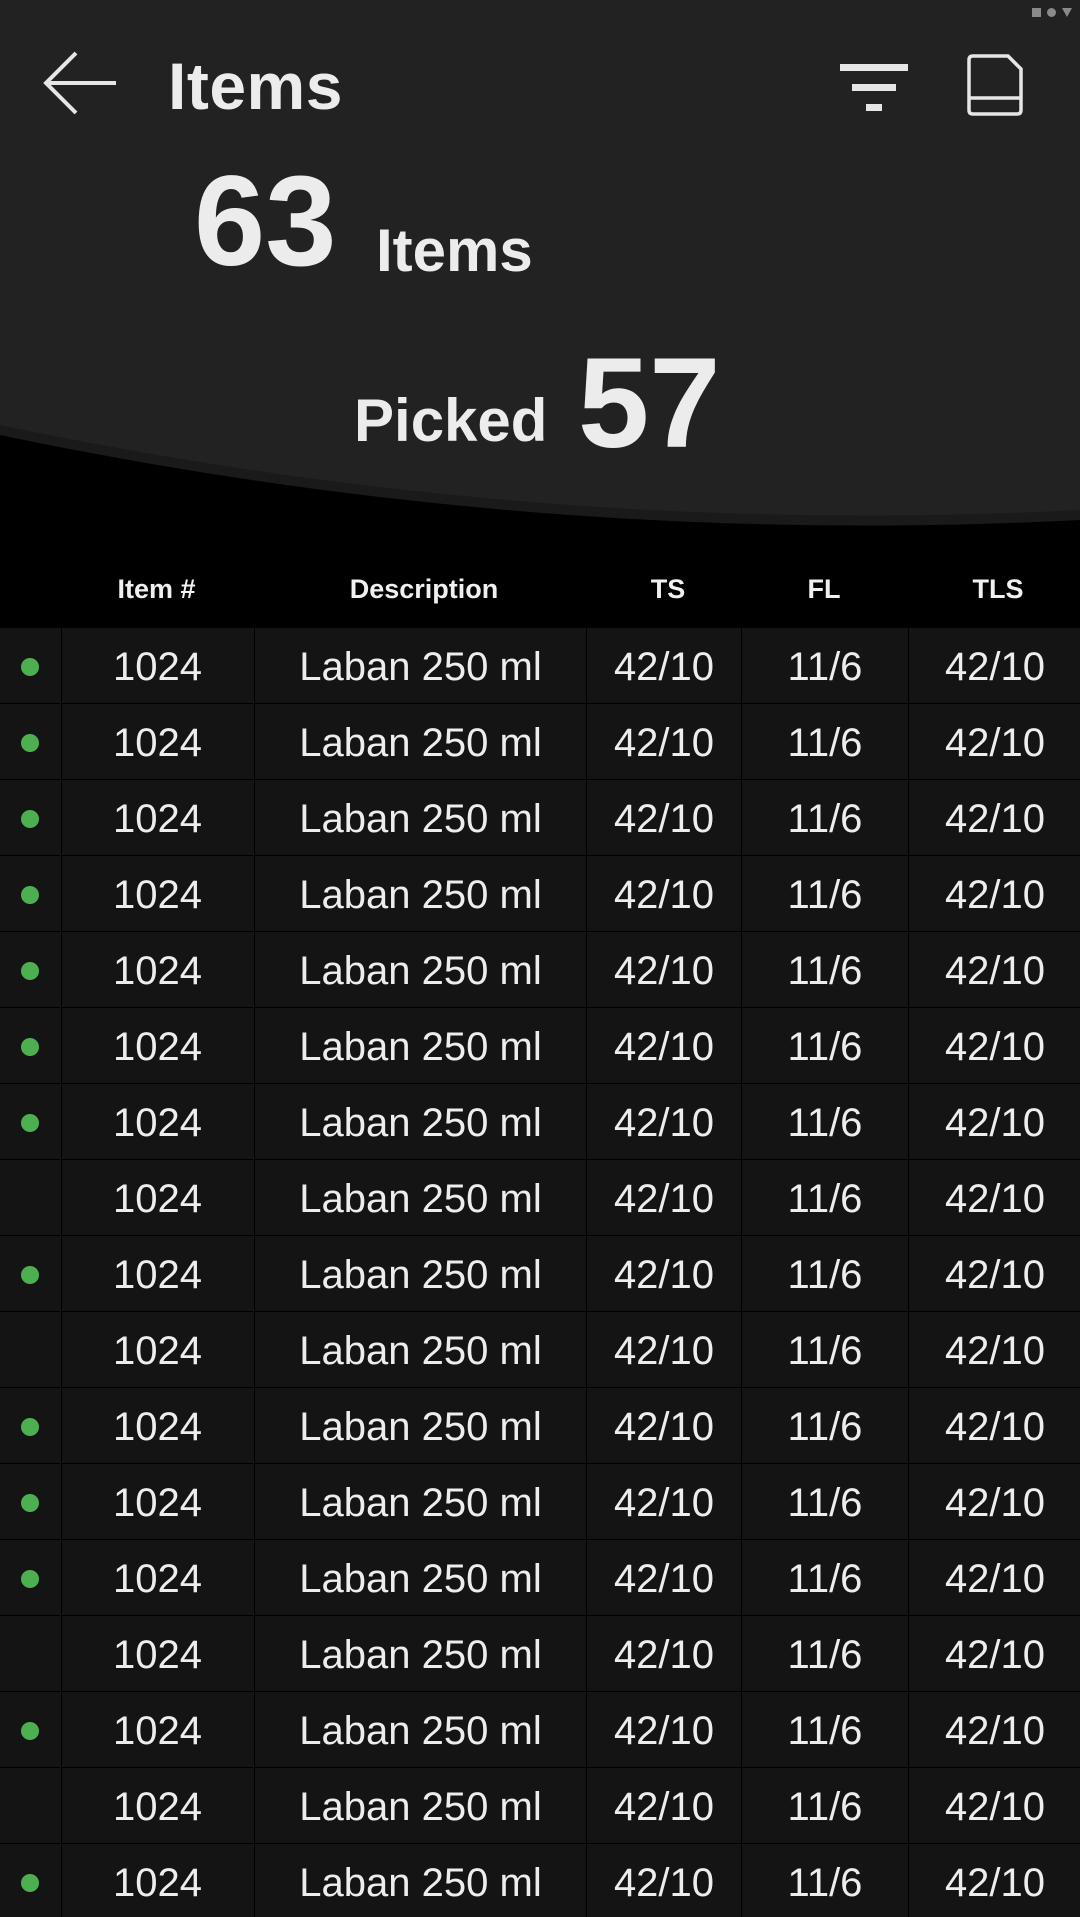 Image resolution: width=1080 pixels, height=1917 pixels. Describe the element at coordinates (156, 594) in the screenshot. I see `column-header-item: Item #` at that location.